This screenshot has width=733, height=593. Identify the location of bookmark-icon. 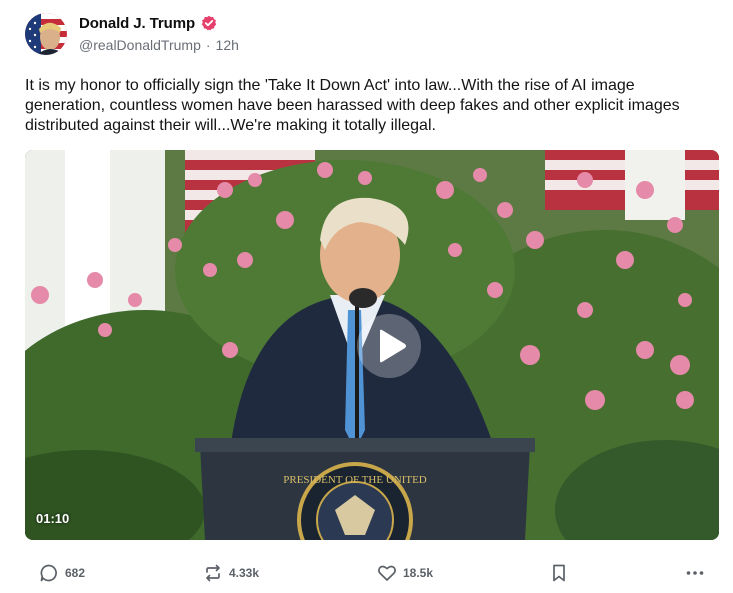
(559, 573).